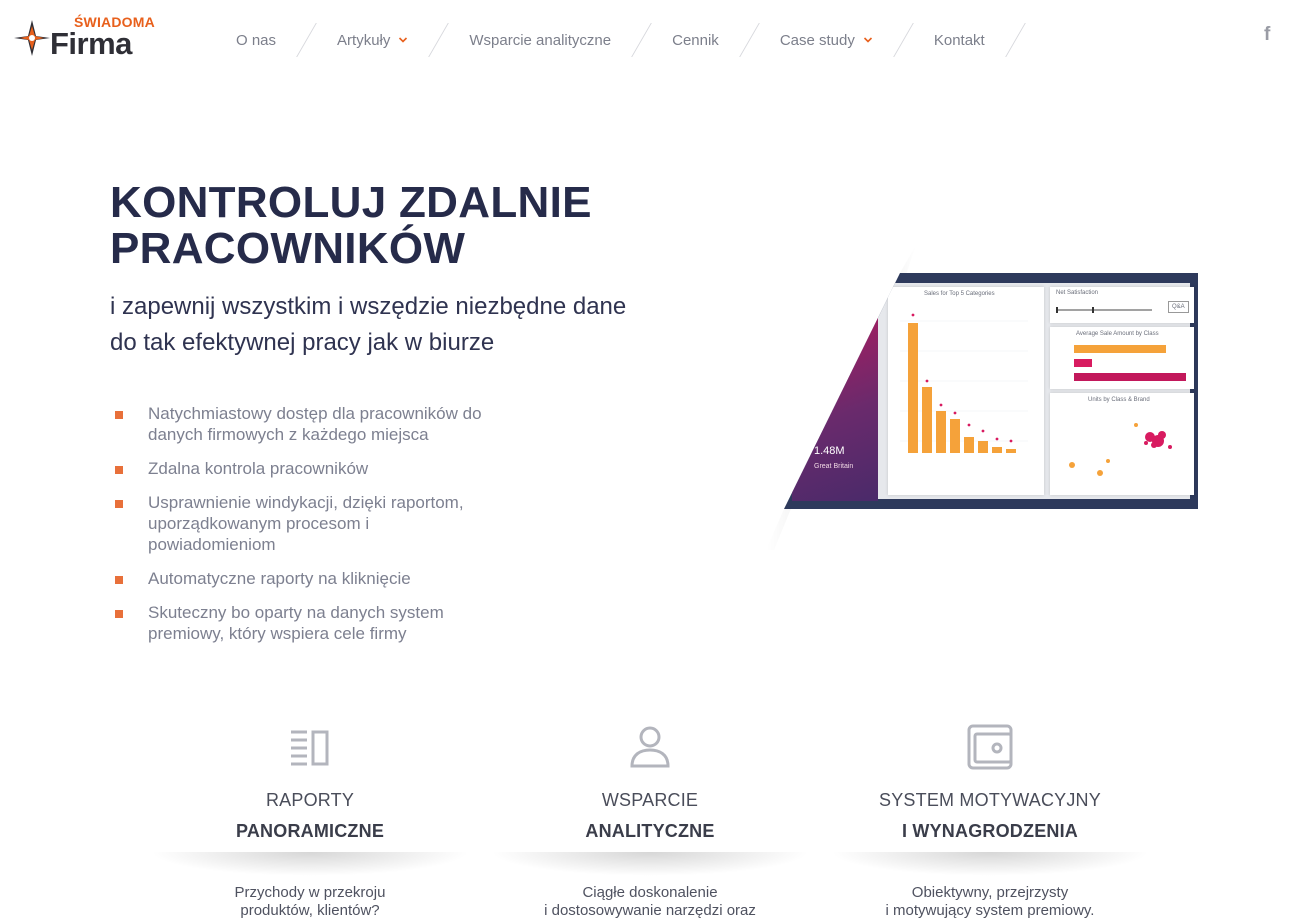 This screenshot has height=921, width=1294. Describe the element at coordinates (1117, 334) in the screenshot. I see `avg-sale-title: Average Sale Amount by Class` at that location.